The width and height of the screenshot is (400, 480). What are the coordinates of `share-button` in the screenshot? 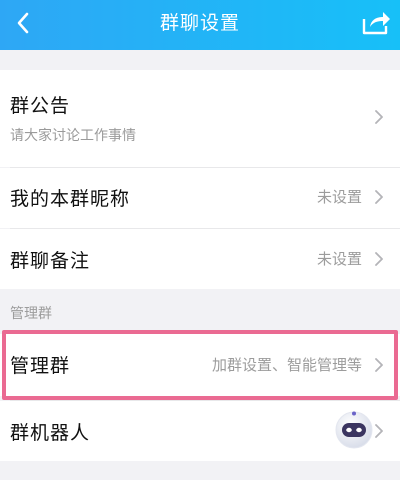 It's located at (376, 23).